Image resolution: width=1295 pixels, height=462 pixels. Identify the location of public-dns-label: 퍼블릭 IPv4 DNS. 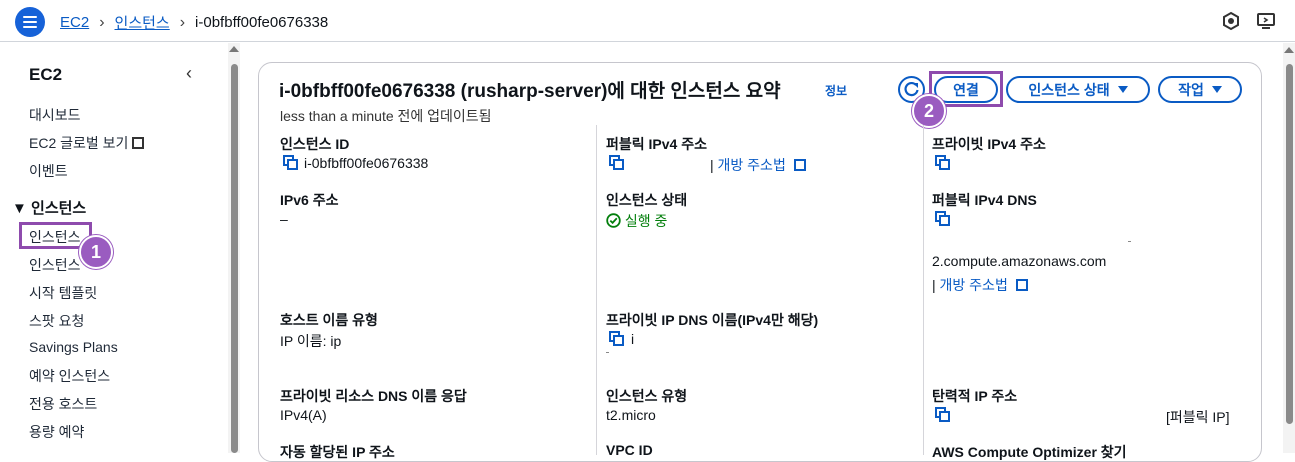
(984, 200).